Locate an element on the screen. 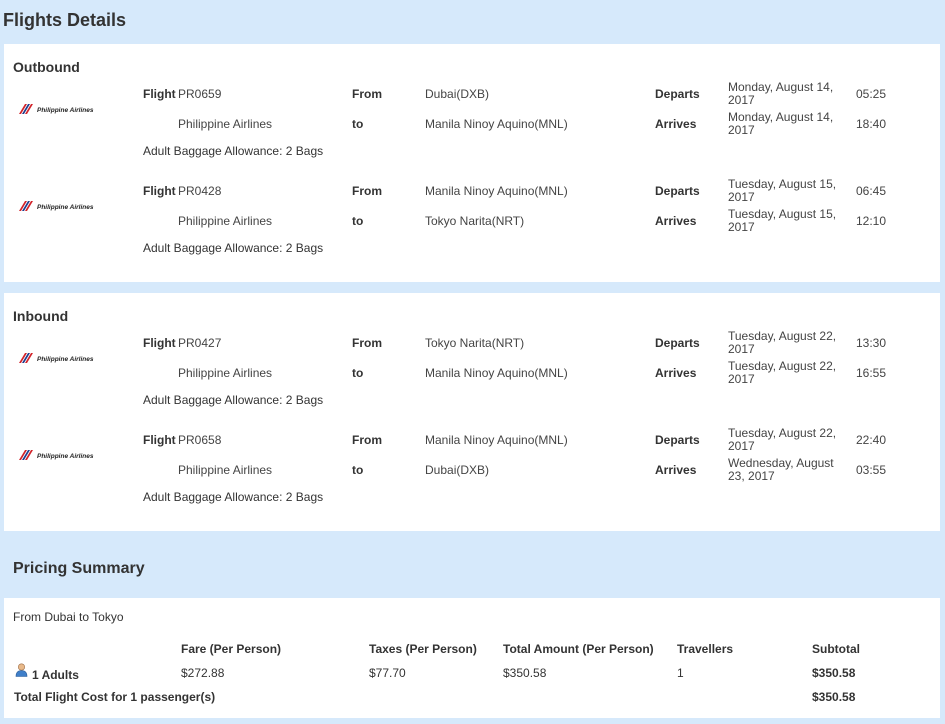  taxes-value: $77.70 is located at coordinates (387, 673).